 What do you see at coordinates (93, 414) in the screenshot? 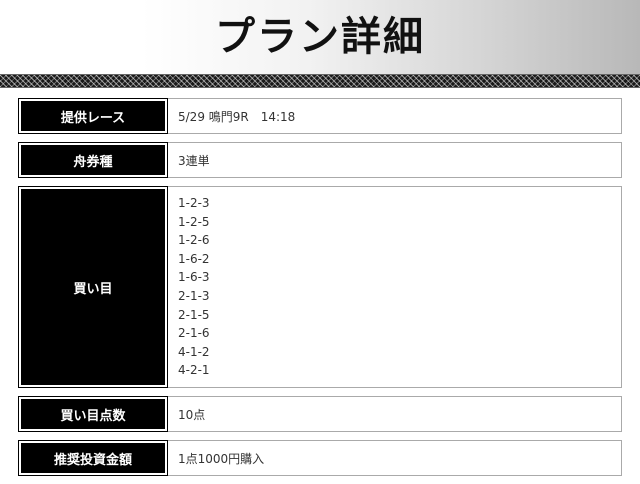
I see `point-count-label: 買い目点数` at bounding box center [93, 414].